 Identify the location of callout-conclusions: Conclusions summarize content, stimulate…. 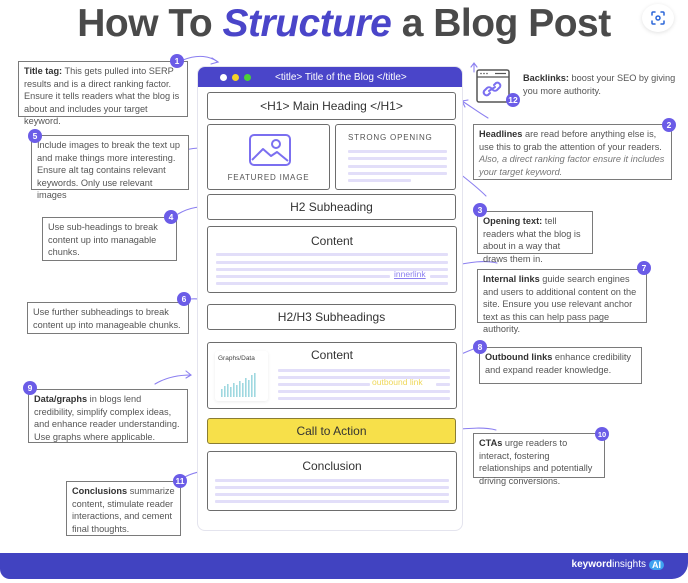
(123, 508).